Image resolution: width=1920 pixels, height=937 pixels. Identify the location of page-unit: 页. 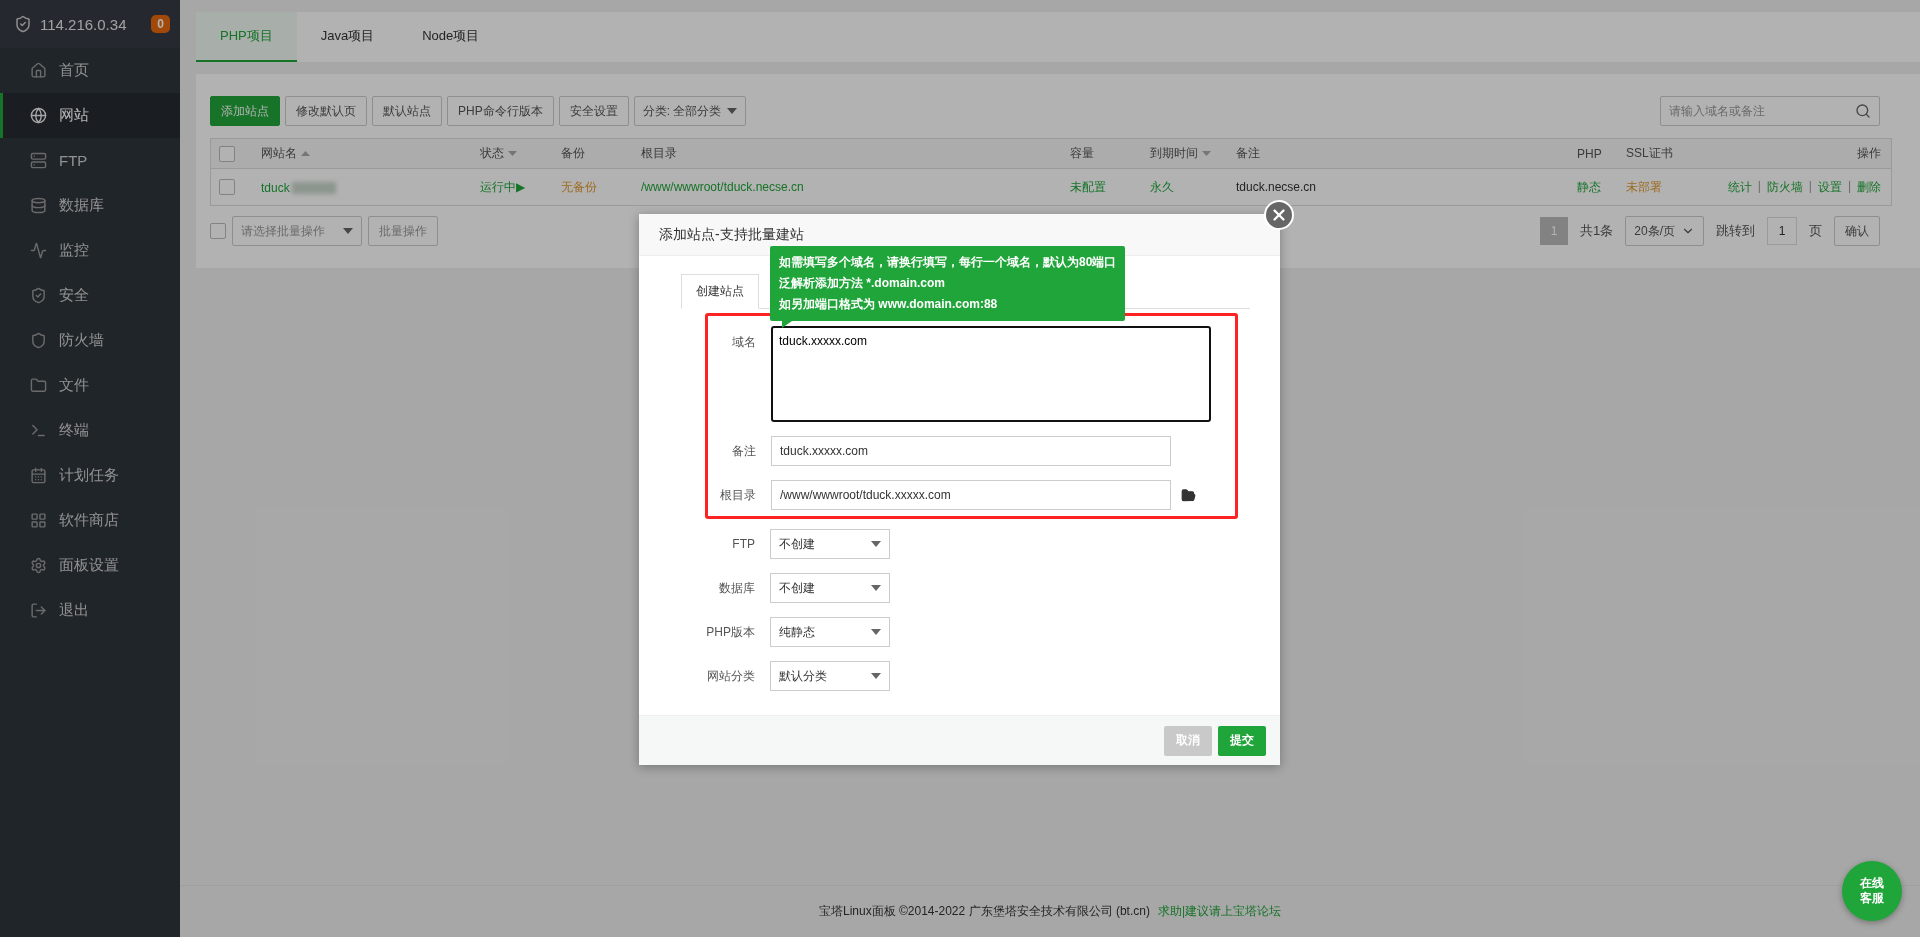
(1815, 231).